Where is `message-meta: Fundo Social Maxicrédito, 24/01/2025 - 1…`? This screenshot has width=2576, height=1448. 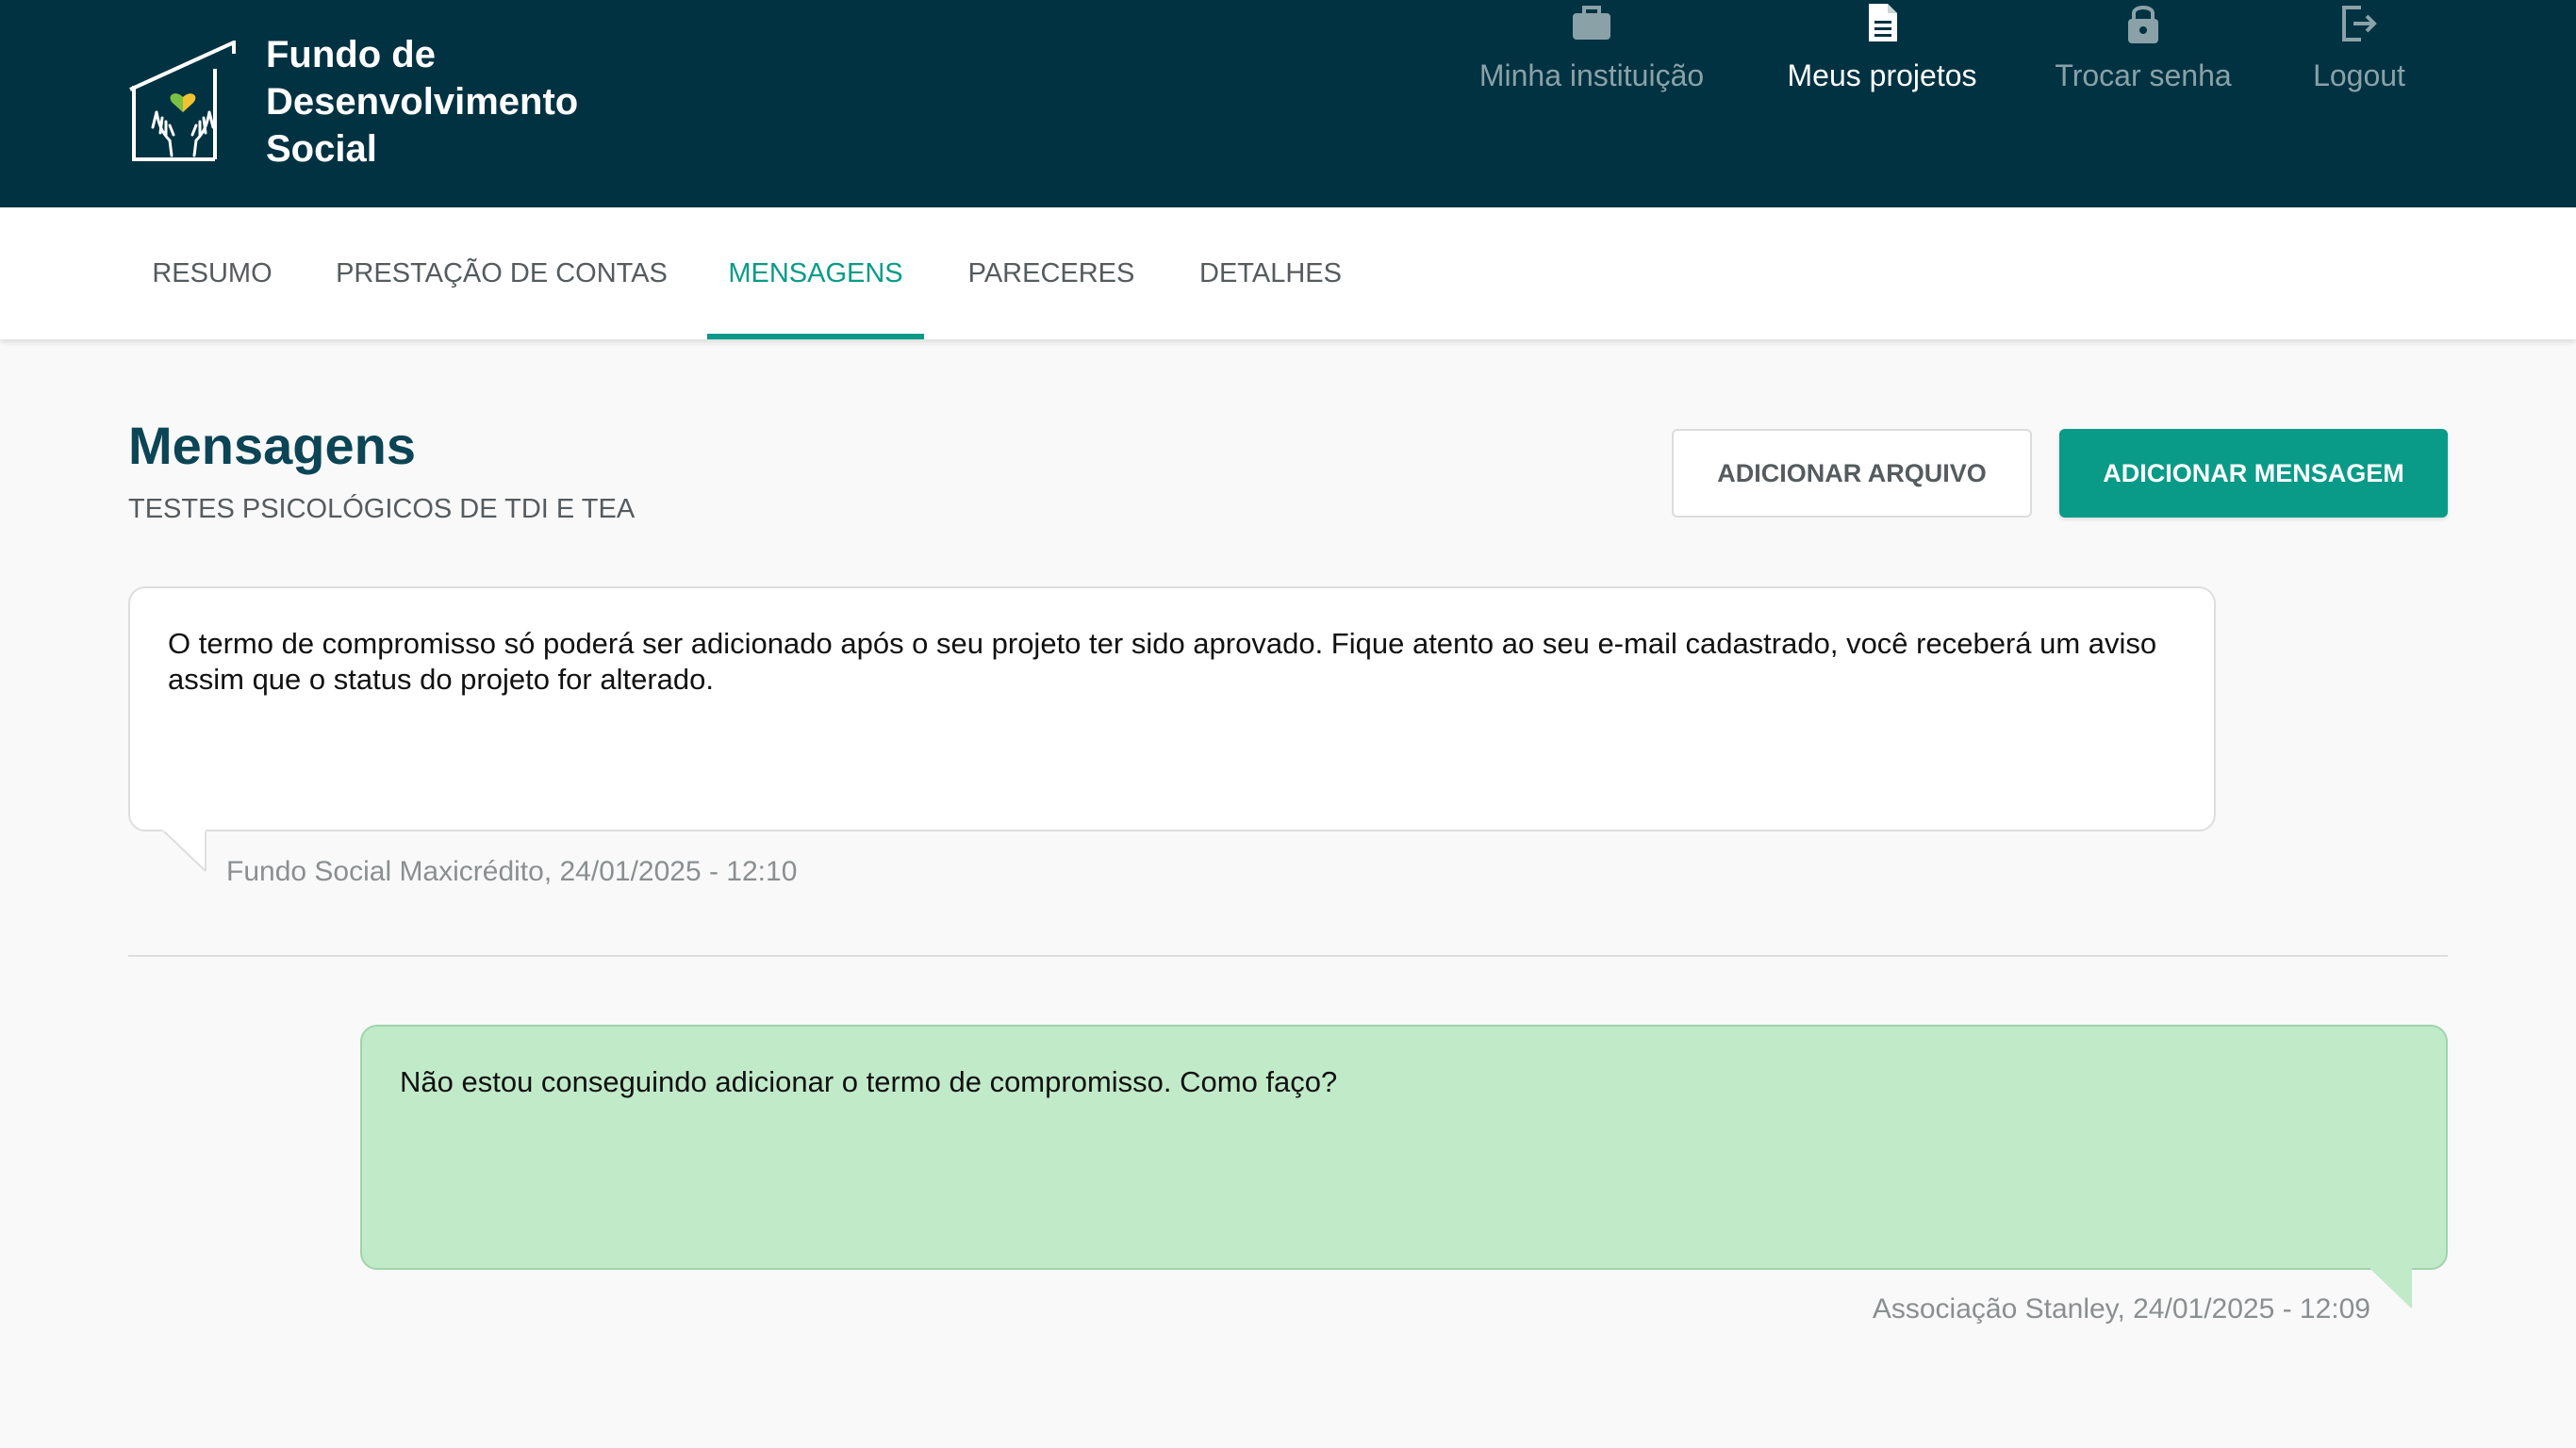
message-meta: Fundo Social Maxicrédito, 24/01/2025 - 1… is located at coordinates (512, 871).